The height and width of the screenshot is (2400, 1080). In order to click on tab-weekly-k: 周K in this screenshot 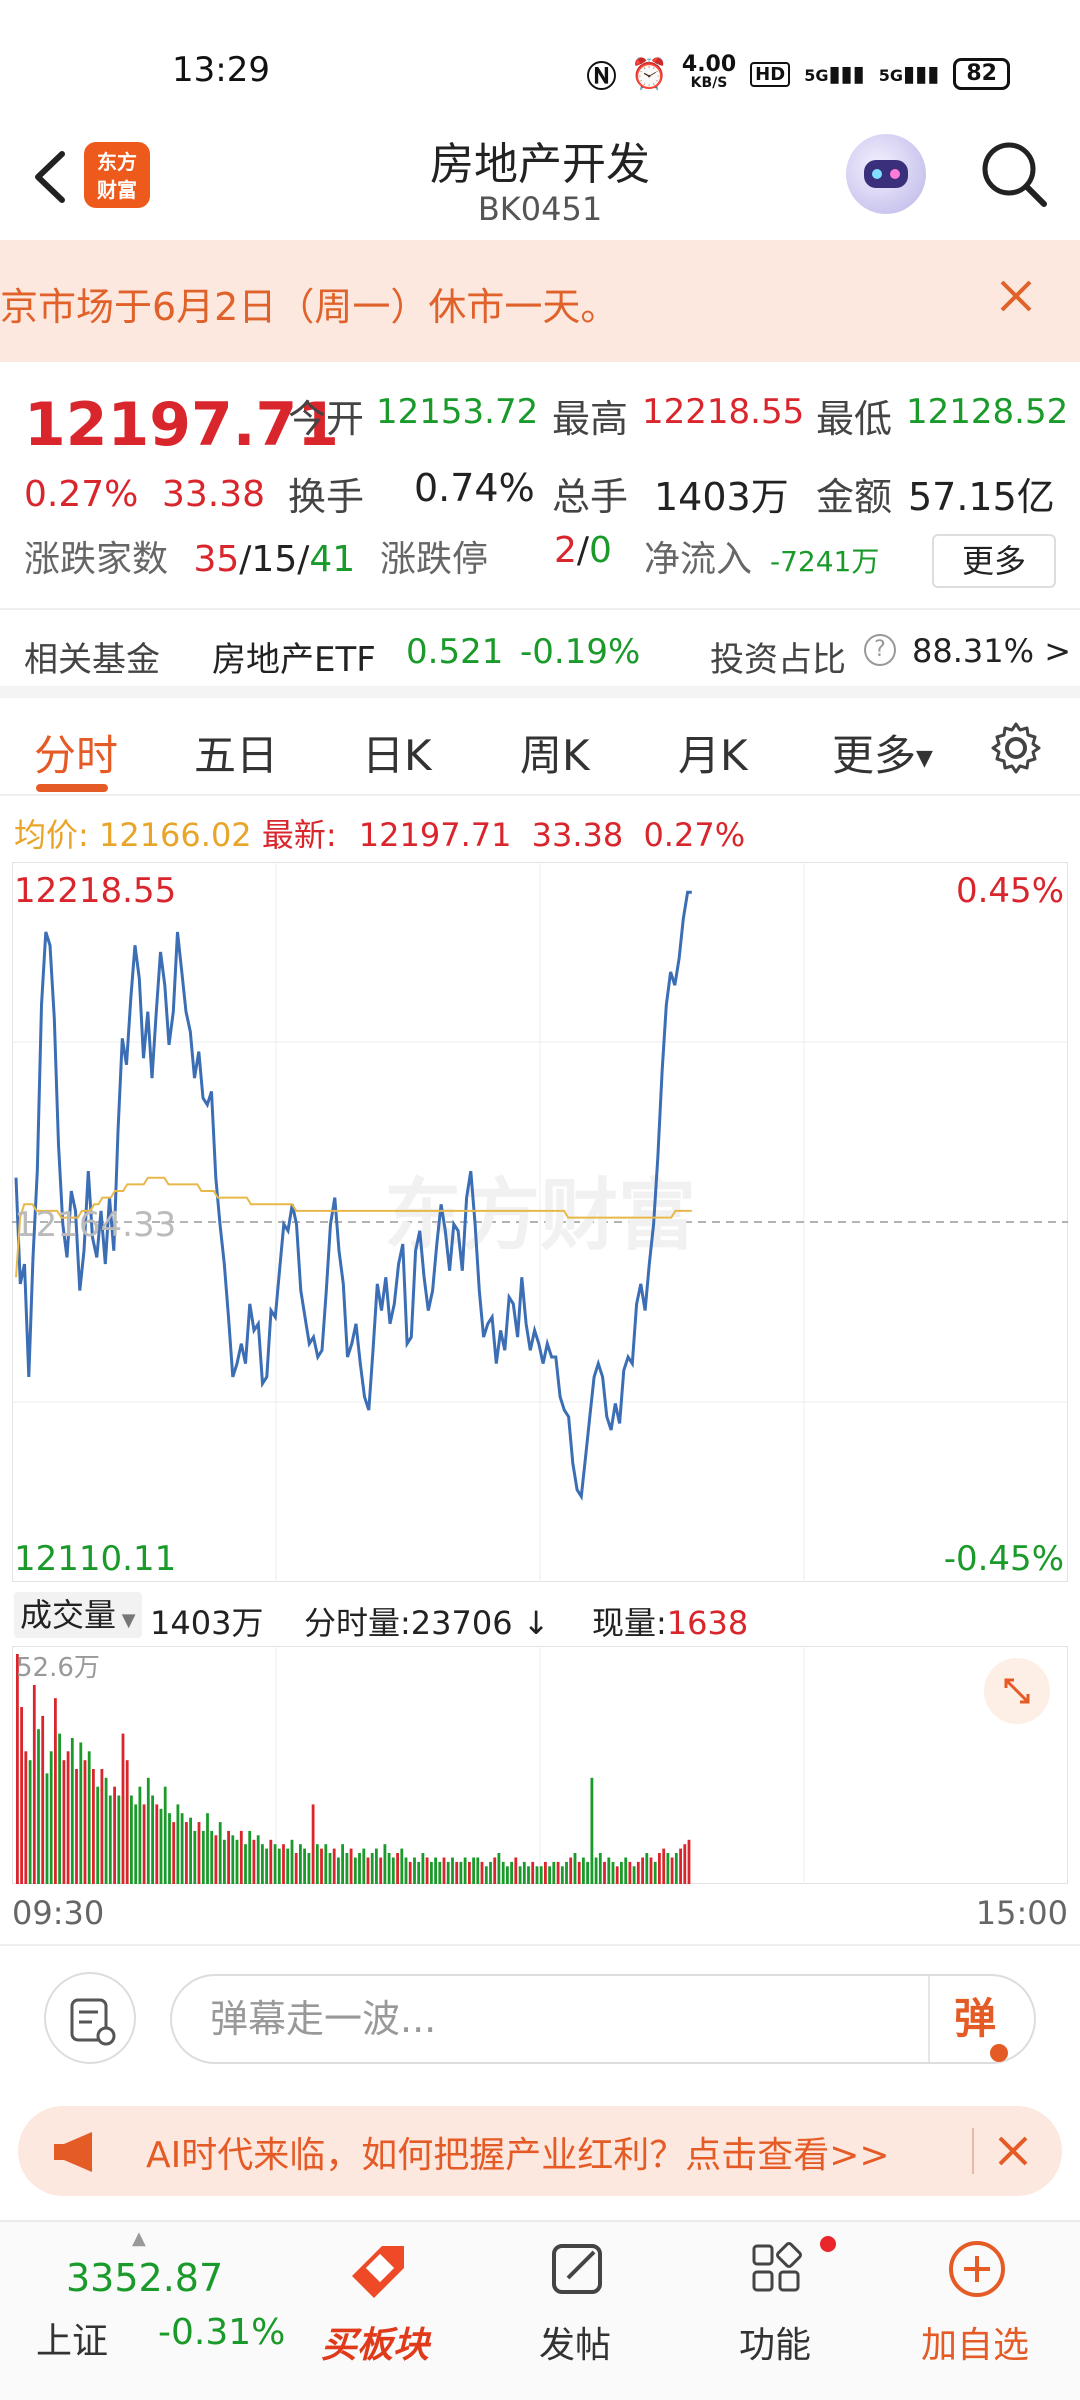, I will do `click(555, 752)`.